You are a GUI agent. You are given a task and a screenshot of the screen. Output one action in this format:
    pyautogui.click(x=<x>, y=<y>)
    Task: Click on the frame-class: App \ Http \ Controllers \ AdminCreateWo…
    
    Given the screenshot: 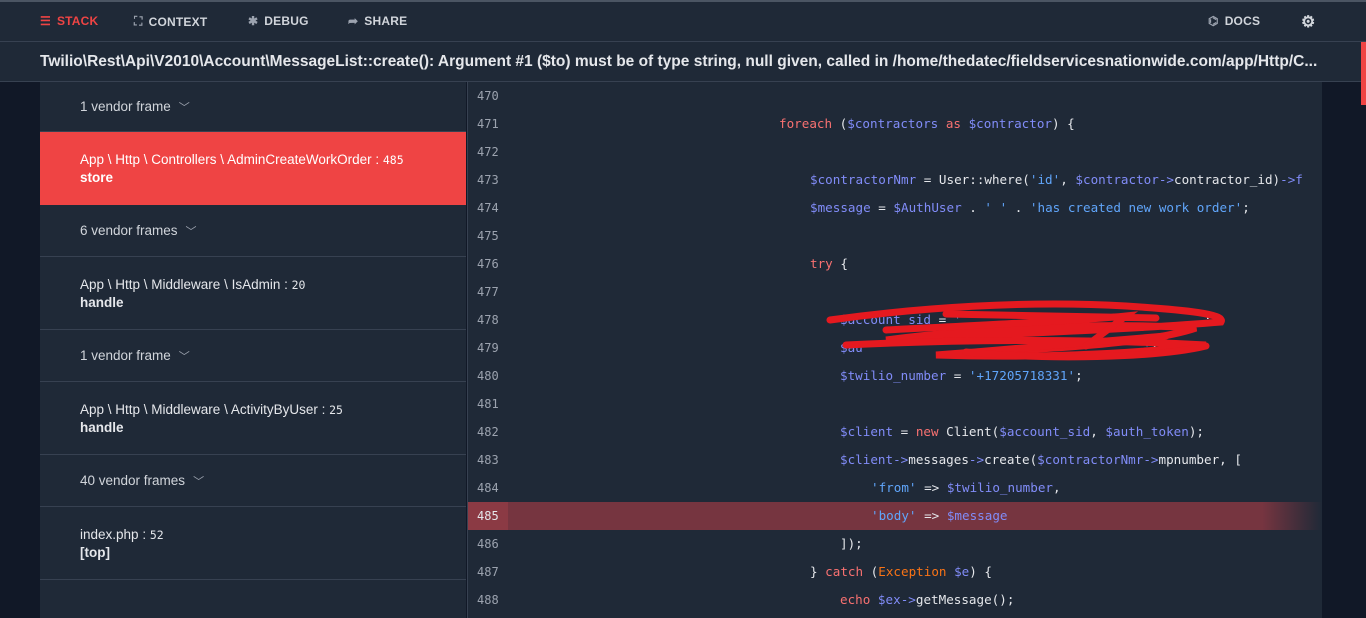 What is the action you would take?
    pyautogui.click(x=226, y=159)
    